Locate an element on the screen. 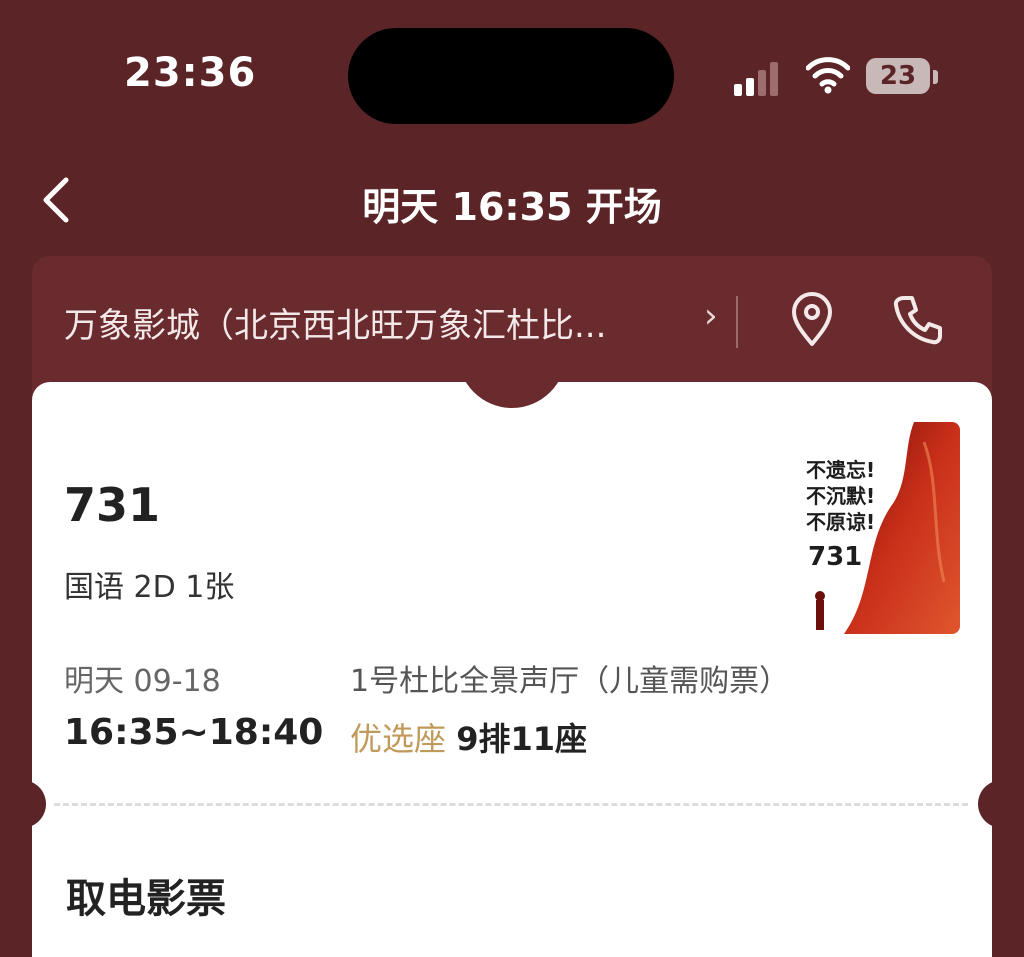 This screenshot has height=957, width=1024. status-icons: 23 is located at coordinates (840, 76).